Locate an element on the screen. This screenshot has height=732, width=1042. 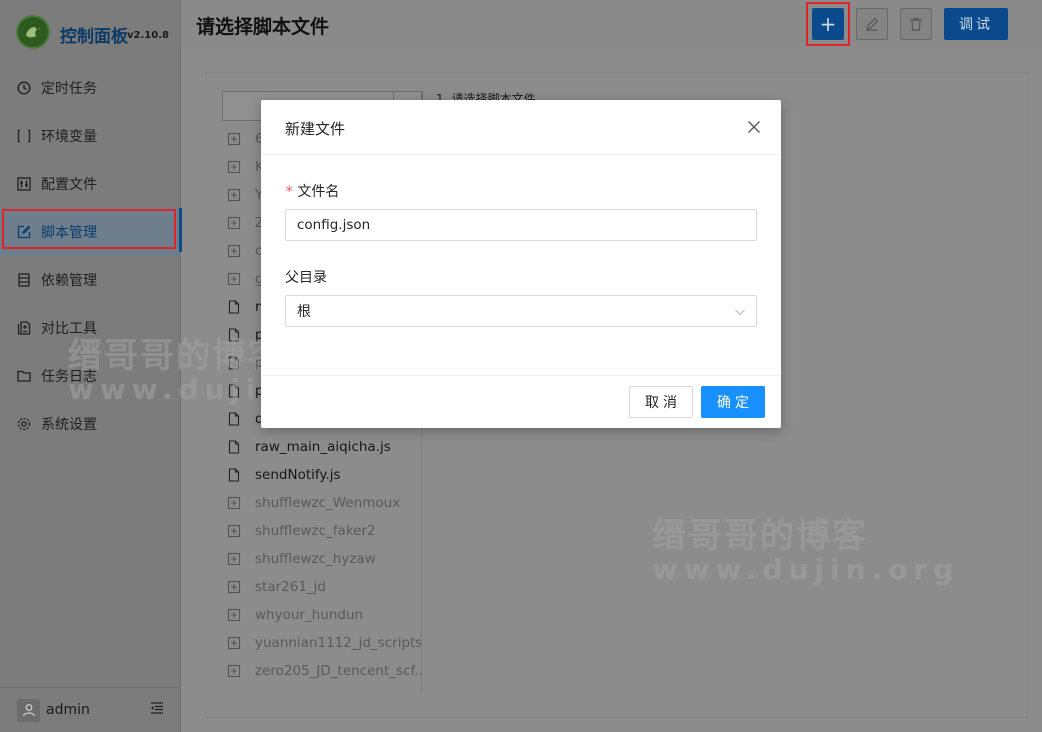
filename-field is located at coordinates (521, 225).